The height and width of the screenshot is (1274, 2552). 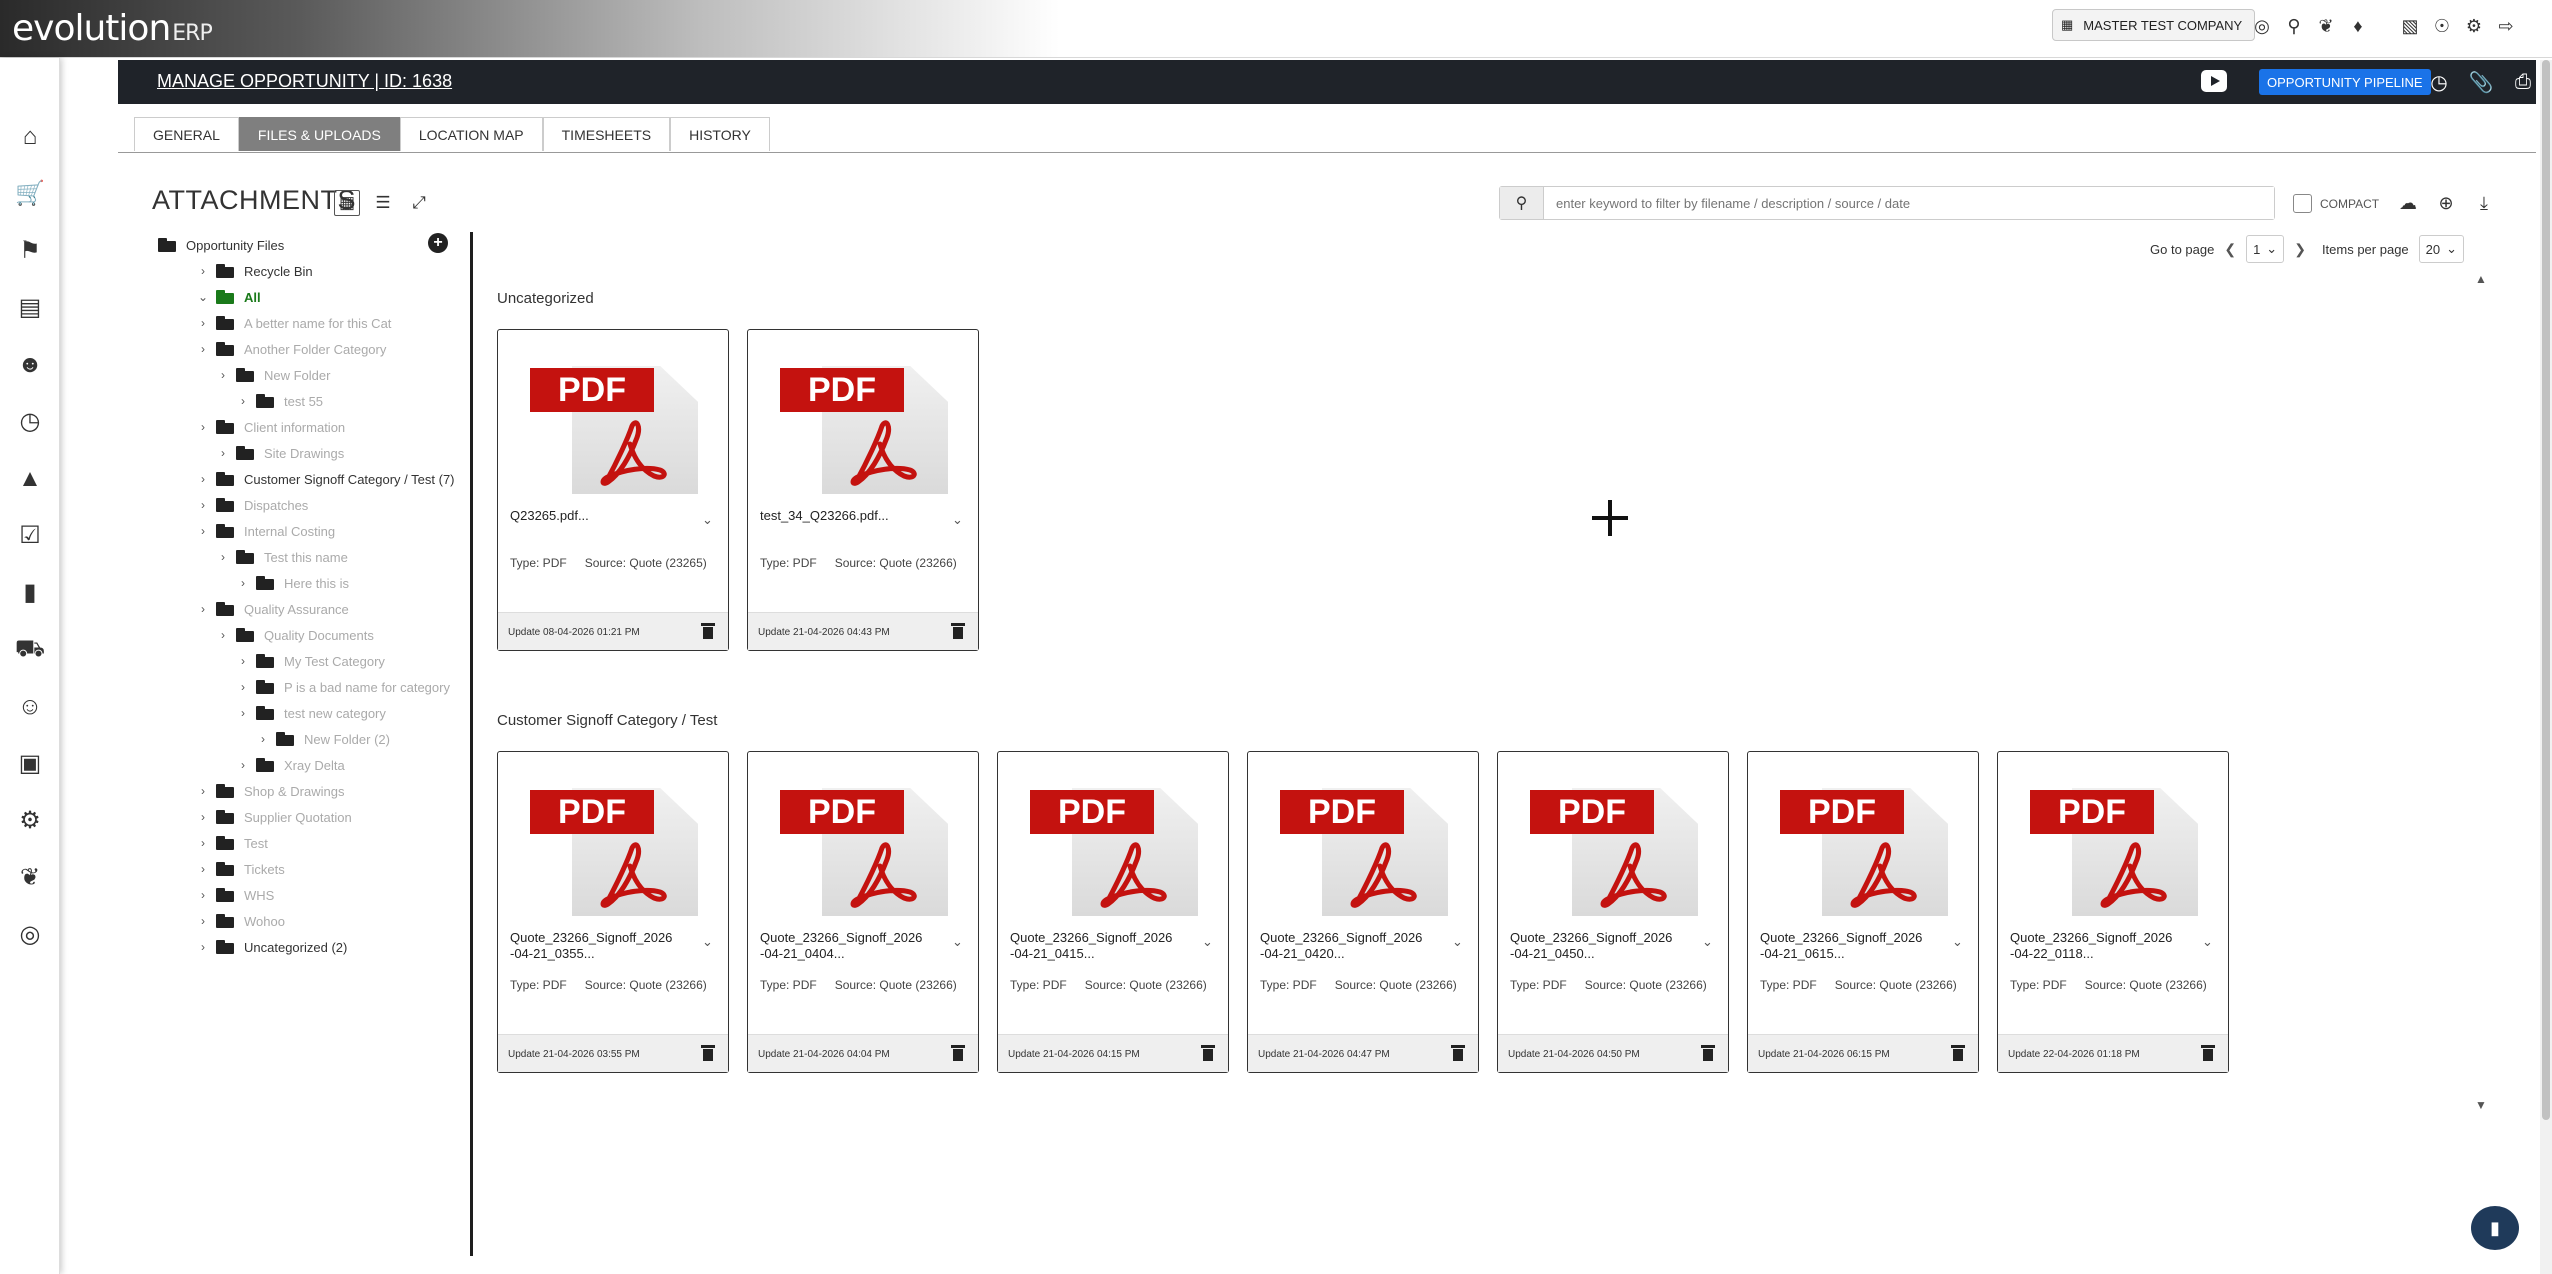 What do you see at coordinates (307, 609) in the screenshot?
I see `tree-item: › Quality Assurance` at bounding box center [307, 609].